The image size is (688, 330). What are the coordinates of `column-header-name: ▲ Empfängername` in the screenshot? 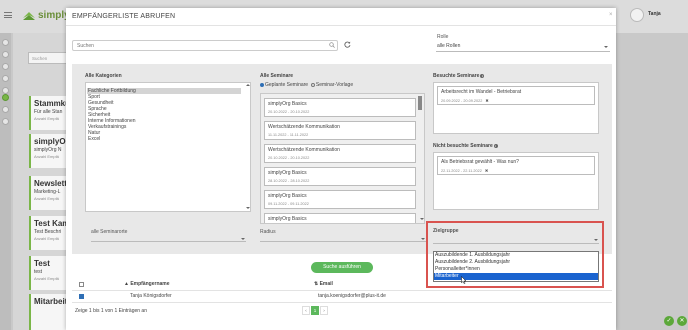 It's located at (147, 284).